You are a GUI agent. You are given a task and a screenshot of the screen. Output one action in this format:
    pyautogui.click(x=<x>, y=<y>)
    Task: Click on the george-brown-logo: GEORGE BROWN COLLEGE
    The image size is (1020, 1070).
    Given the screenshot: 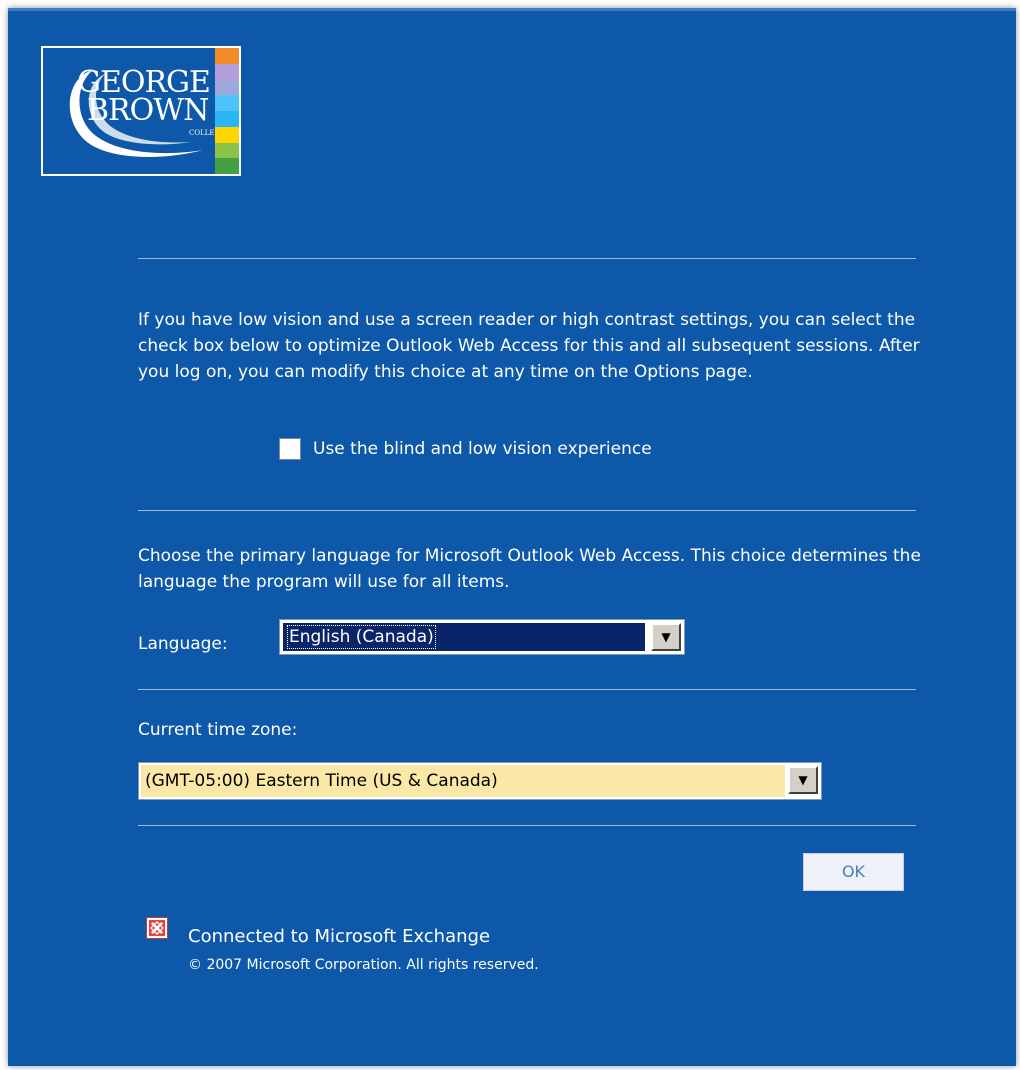 What is the action you would take?
    pyautogui.click(x=141, y=111)
    